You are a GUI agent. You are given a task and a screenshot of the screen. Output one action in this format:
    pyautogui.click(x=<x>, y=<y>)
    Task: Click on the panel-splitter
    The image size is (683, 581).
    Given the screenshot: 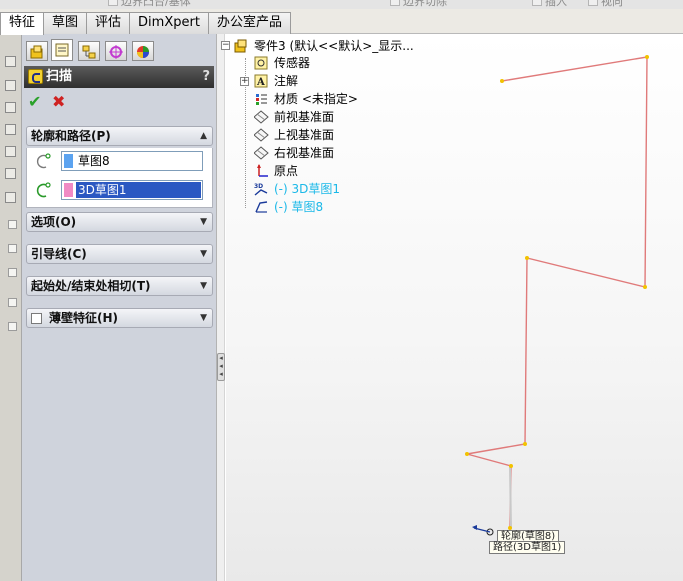 What is the action you would take?
    pyautogui.click(x=220, y=307)
    